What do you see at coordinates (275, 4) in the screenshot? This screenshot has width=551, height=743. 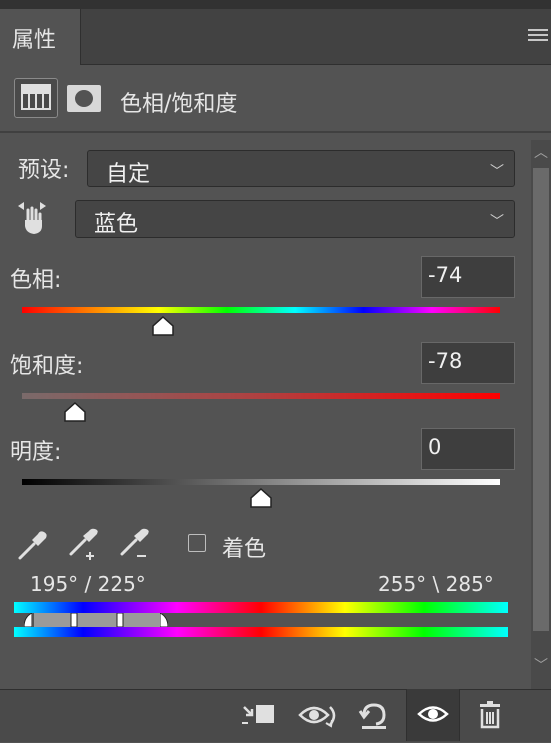 I see `window-top-strip` at bounding box center [275, 4].